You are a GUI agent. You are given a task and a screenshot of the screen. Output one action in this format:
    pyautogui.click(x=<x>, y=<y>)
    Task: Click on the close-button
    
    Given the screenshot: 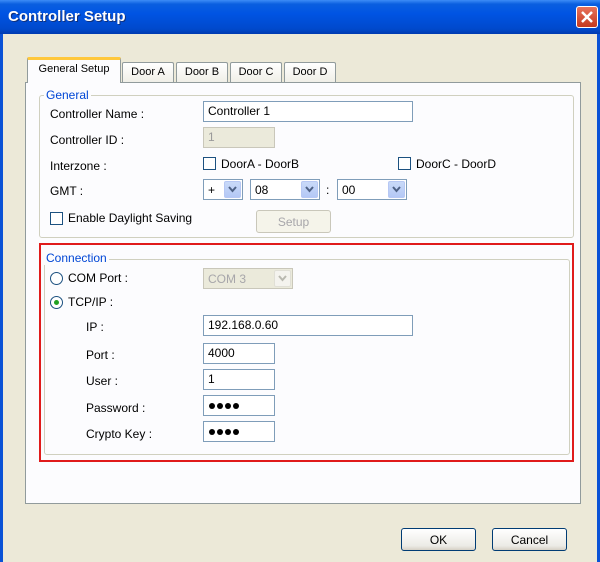 What is the action you would take?
    pyautogui.click(x=587, y=17)
    